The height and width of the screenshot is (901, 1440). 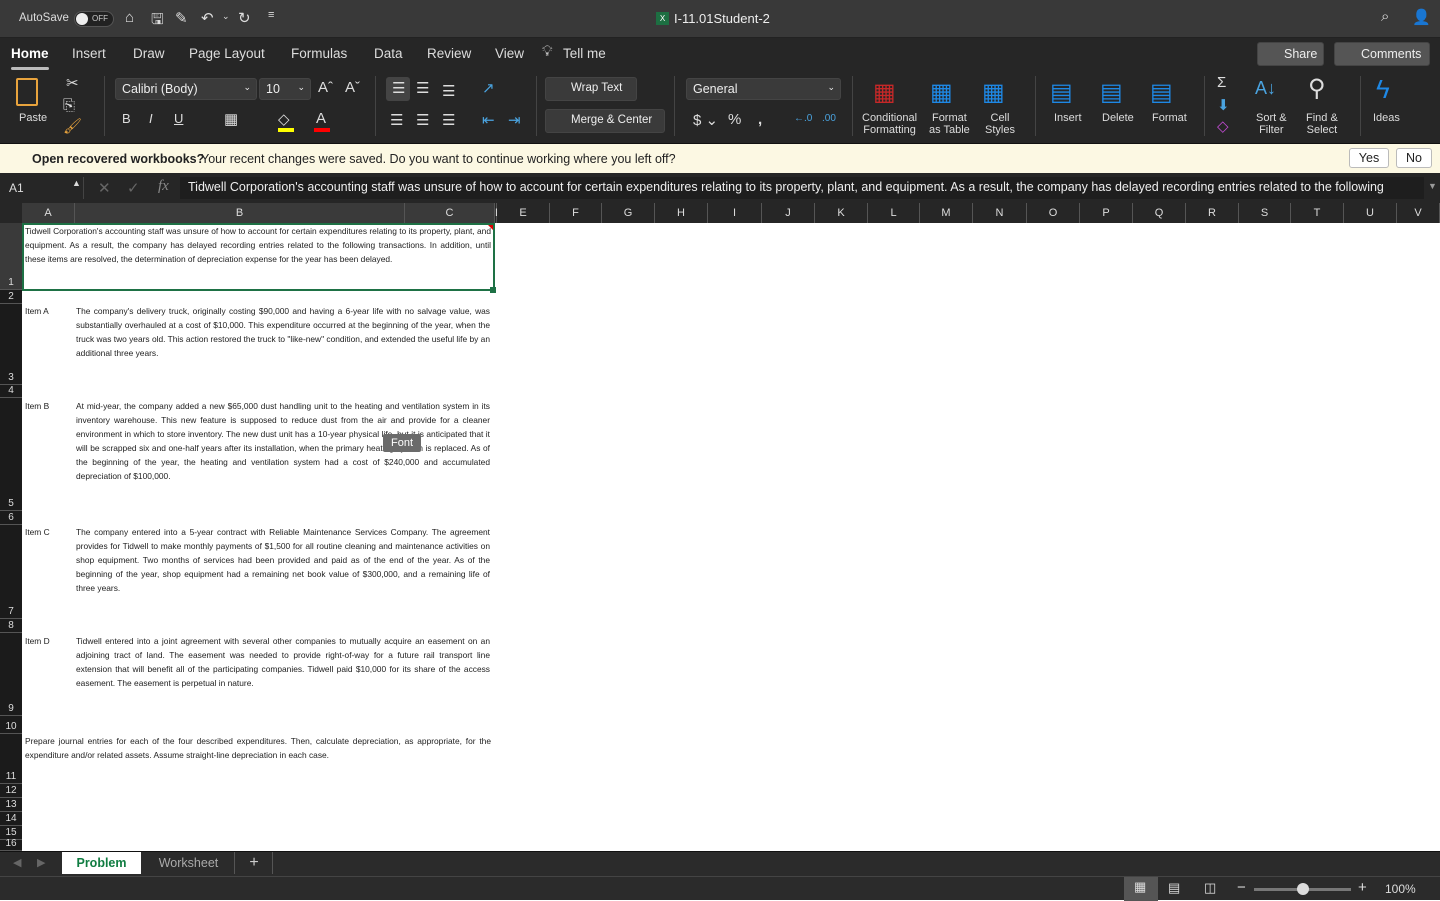 I want to click on merge-center-button: Merge & Center, so click(x=605, y=121).